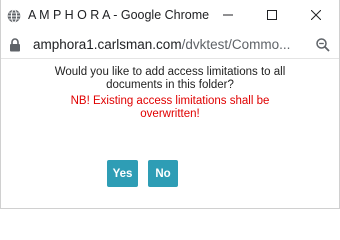 The width and height of the screenshot is (340, 240). What do you see at coordinates (170, 85) in the screenshot?
I see `message-line: documents in this folder?` at bounding box center [170, 85].